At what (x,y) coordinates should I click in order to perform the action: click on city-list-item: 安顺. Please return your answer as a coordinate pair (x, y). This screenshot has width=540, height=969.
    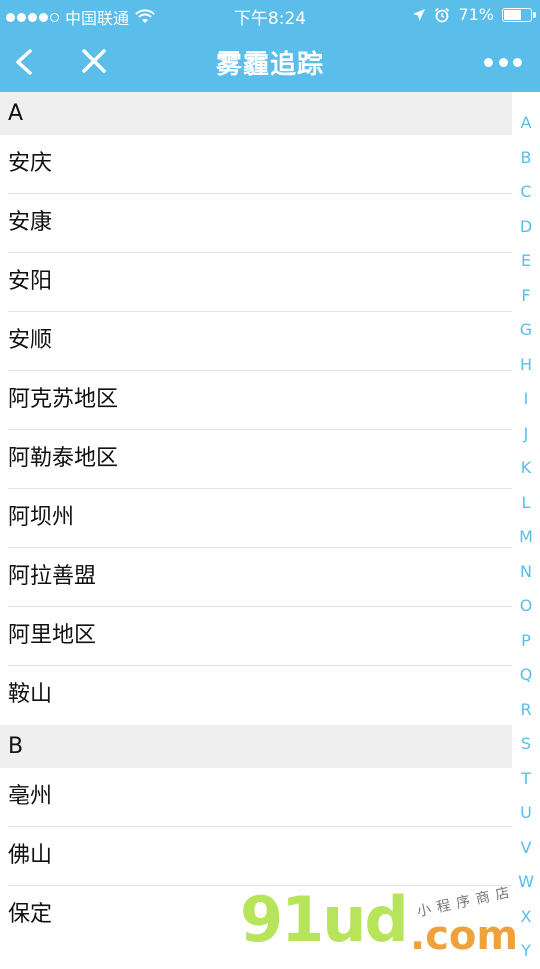
    Looking at the image, I should click on (256, 341).